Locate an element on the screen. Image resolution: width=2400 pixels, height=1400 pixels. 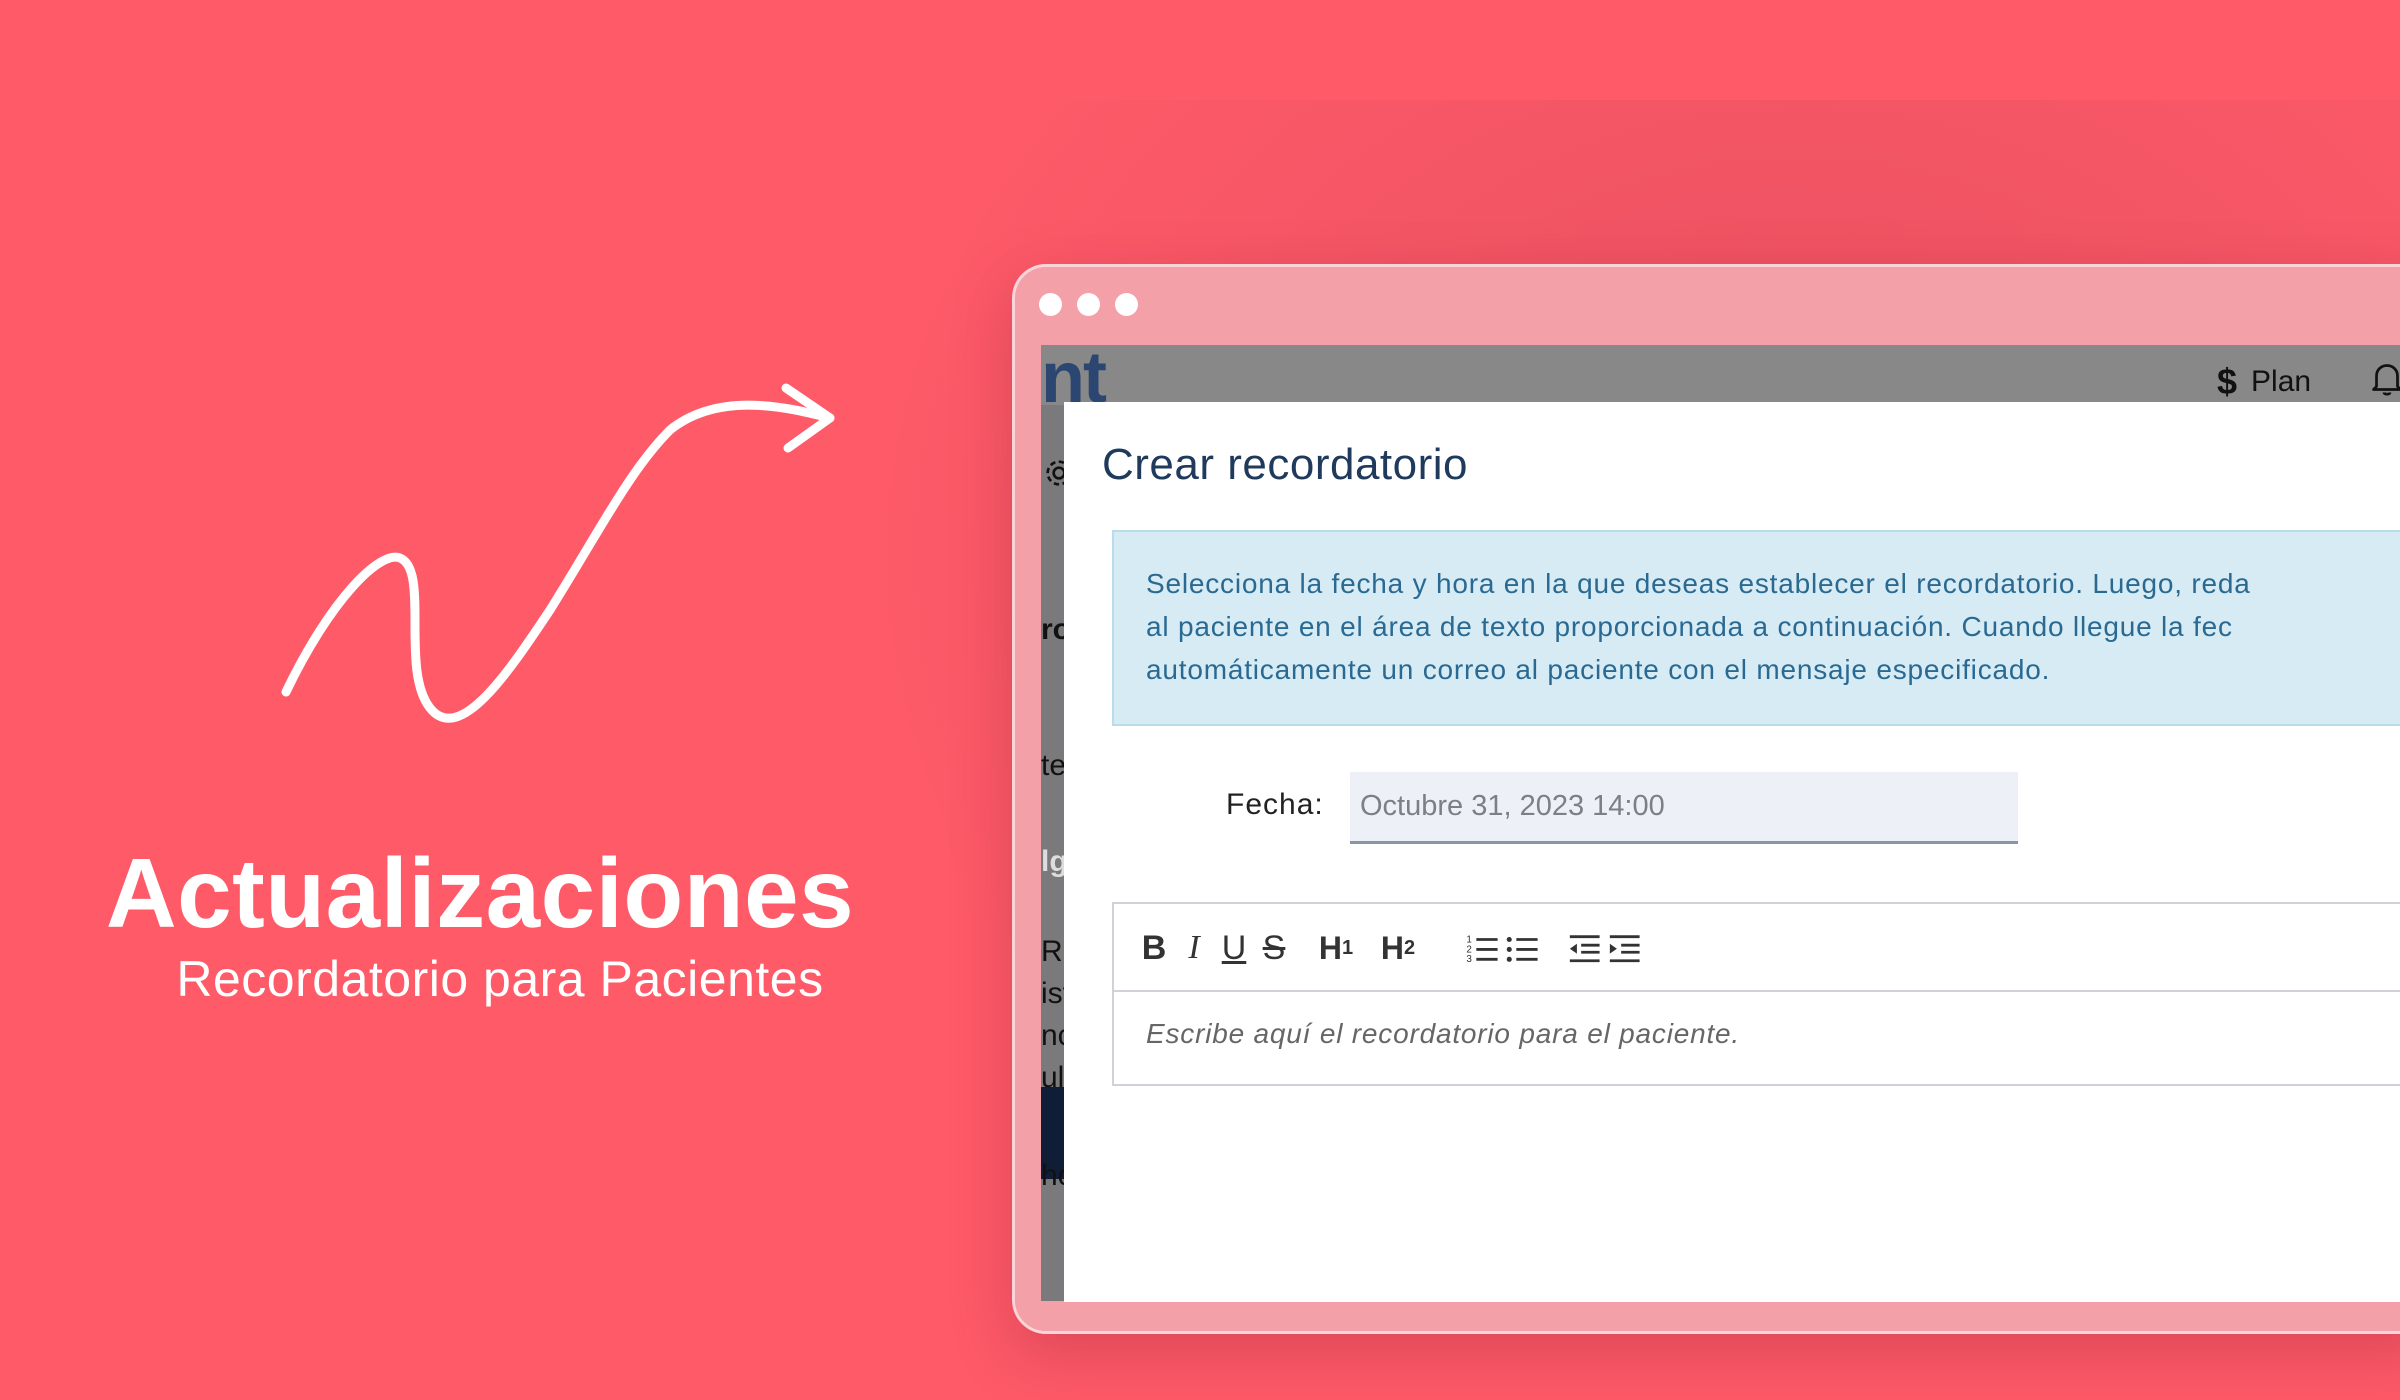
heading-1-label: H is located at coordinates (1330, 947).